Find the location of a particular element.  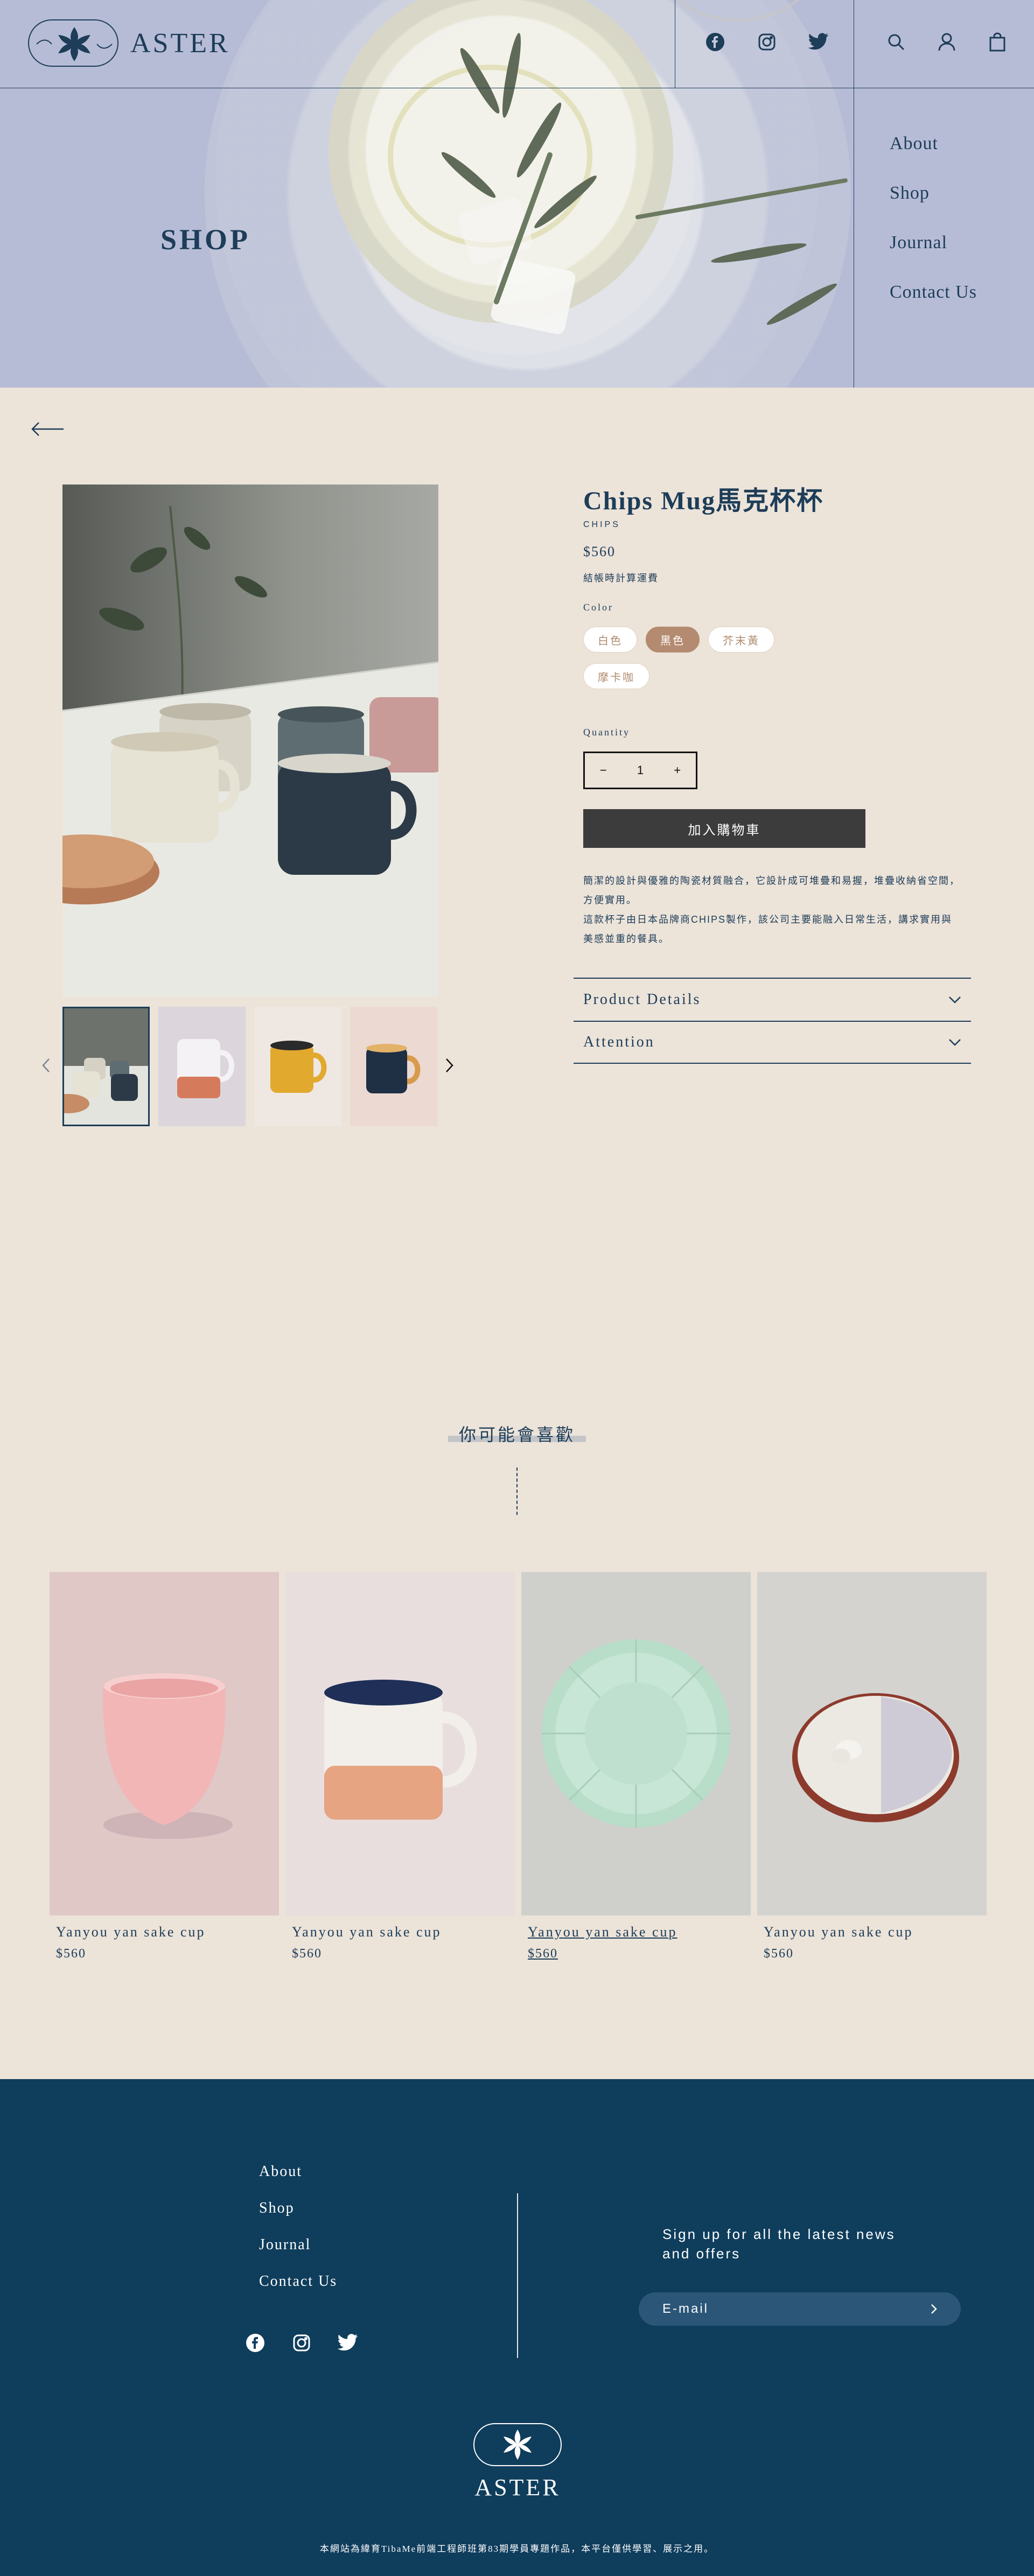

social-links is located at coordinates (766, 42).